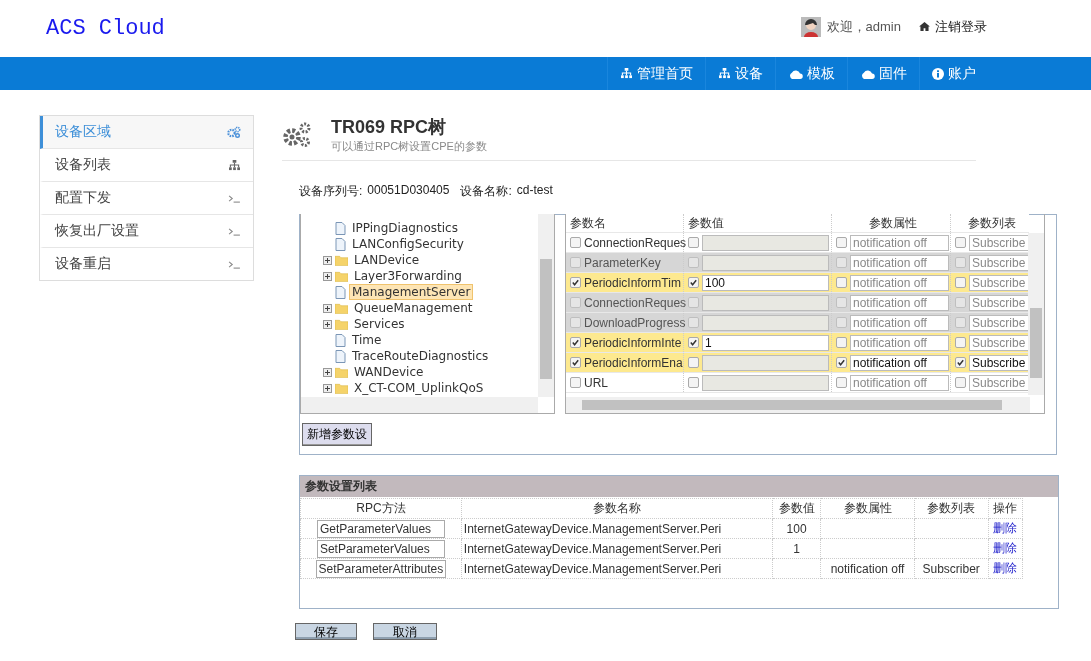 The height and width of the screenshot is (661, 1091). I want to click on method-field: GetParameterValues, so click(380, 528).